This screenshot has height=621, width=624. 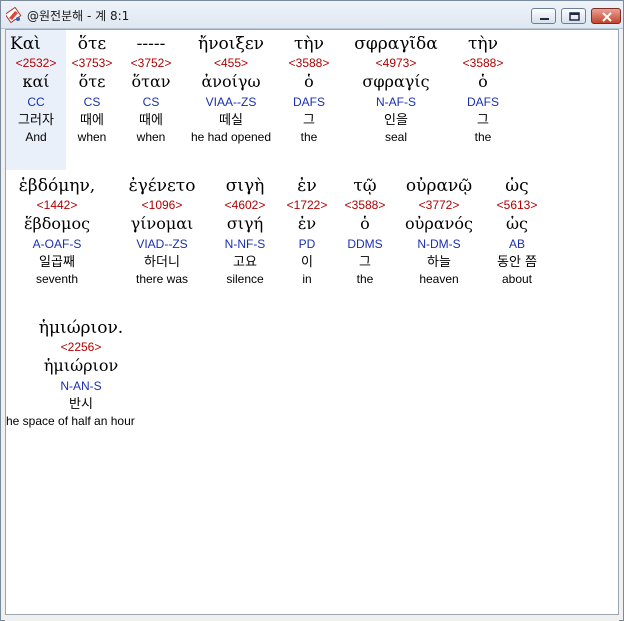 What do you see at coordinates (151, 63) in the screenshot?
I see `strong-number: <3752>` at bounding box center [151, 63].